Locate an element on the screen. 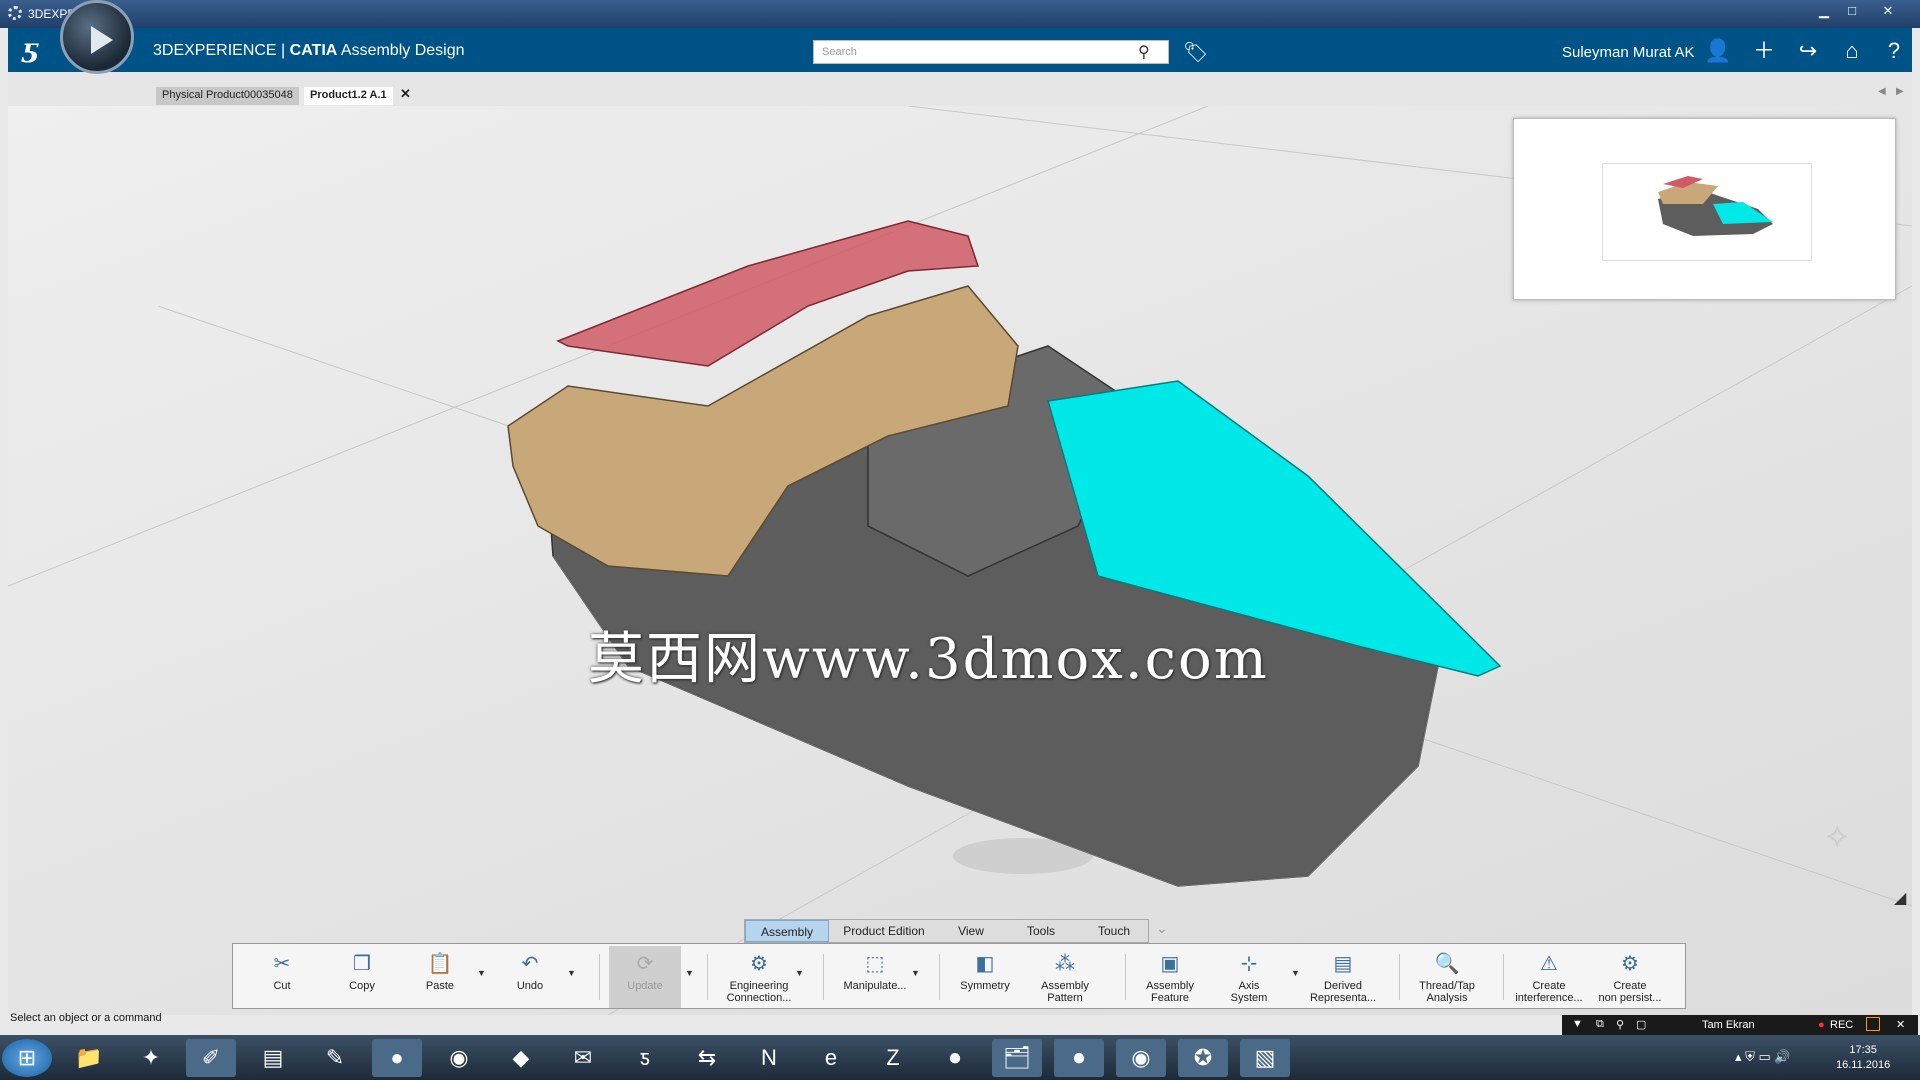 This screenshot has height=1080, width=1920. paste-button: 📋 Paste is located at coordinates (440, 977).